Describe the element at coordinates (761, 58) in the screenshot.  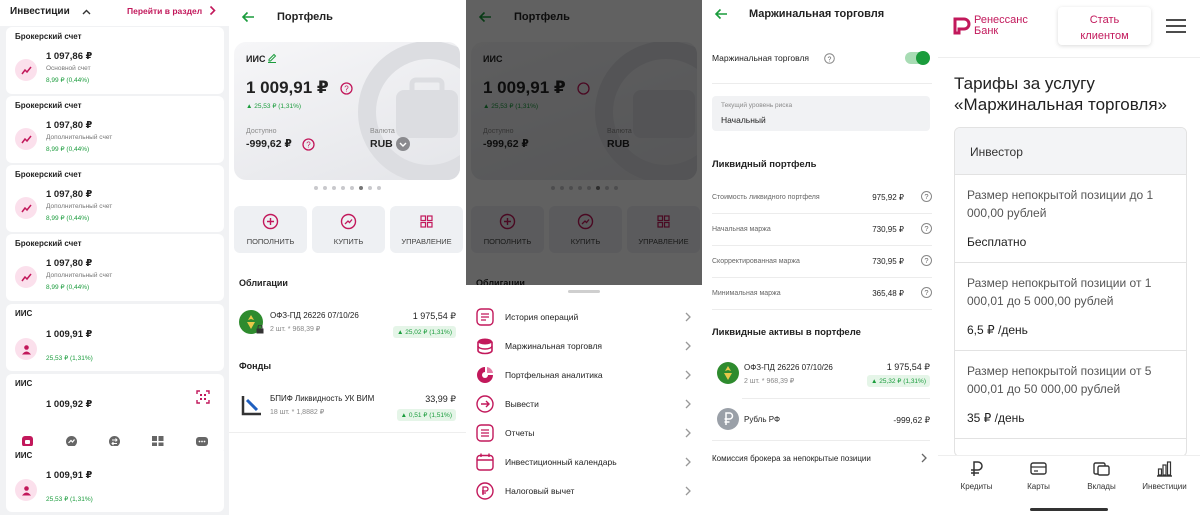
I see `margin-toggle-label: Маржинальная торговля` at that location.